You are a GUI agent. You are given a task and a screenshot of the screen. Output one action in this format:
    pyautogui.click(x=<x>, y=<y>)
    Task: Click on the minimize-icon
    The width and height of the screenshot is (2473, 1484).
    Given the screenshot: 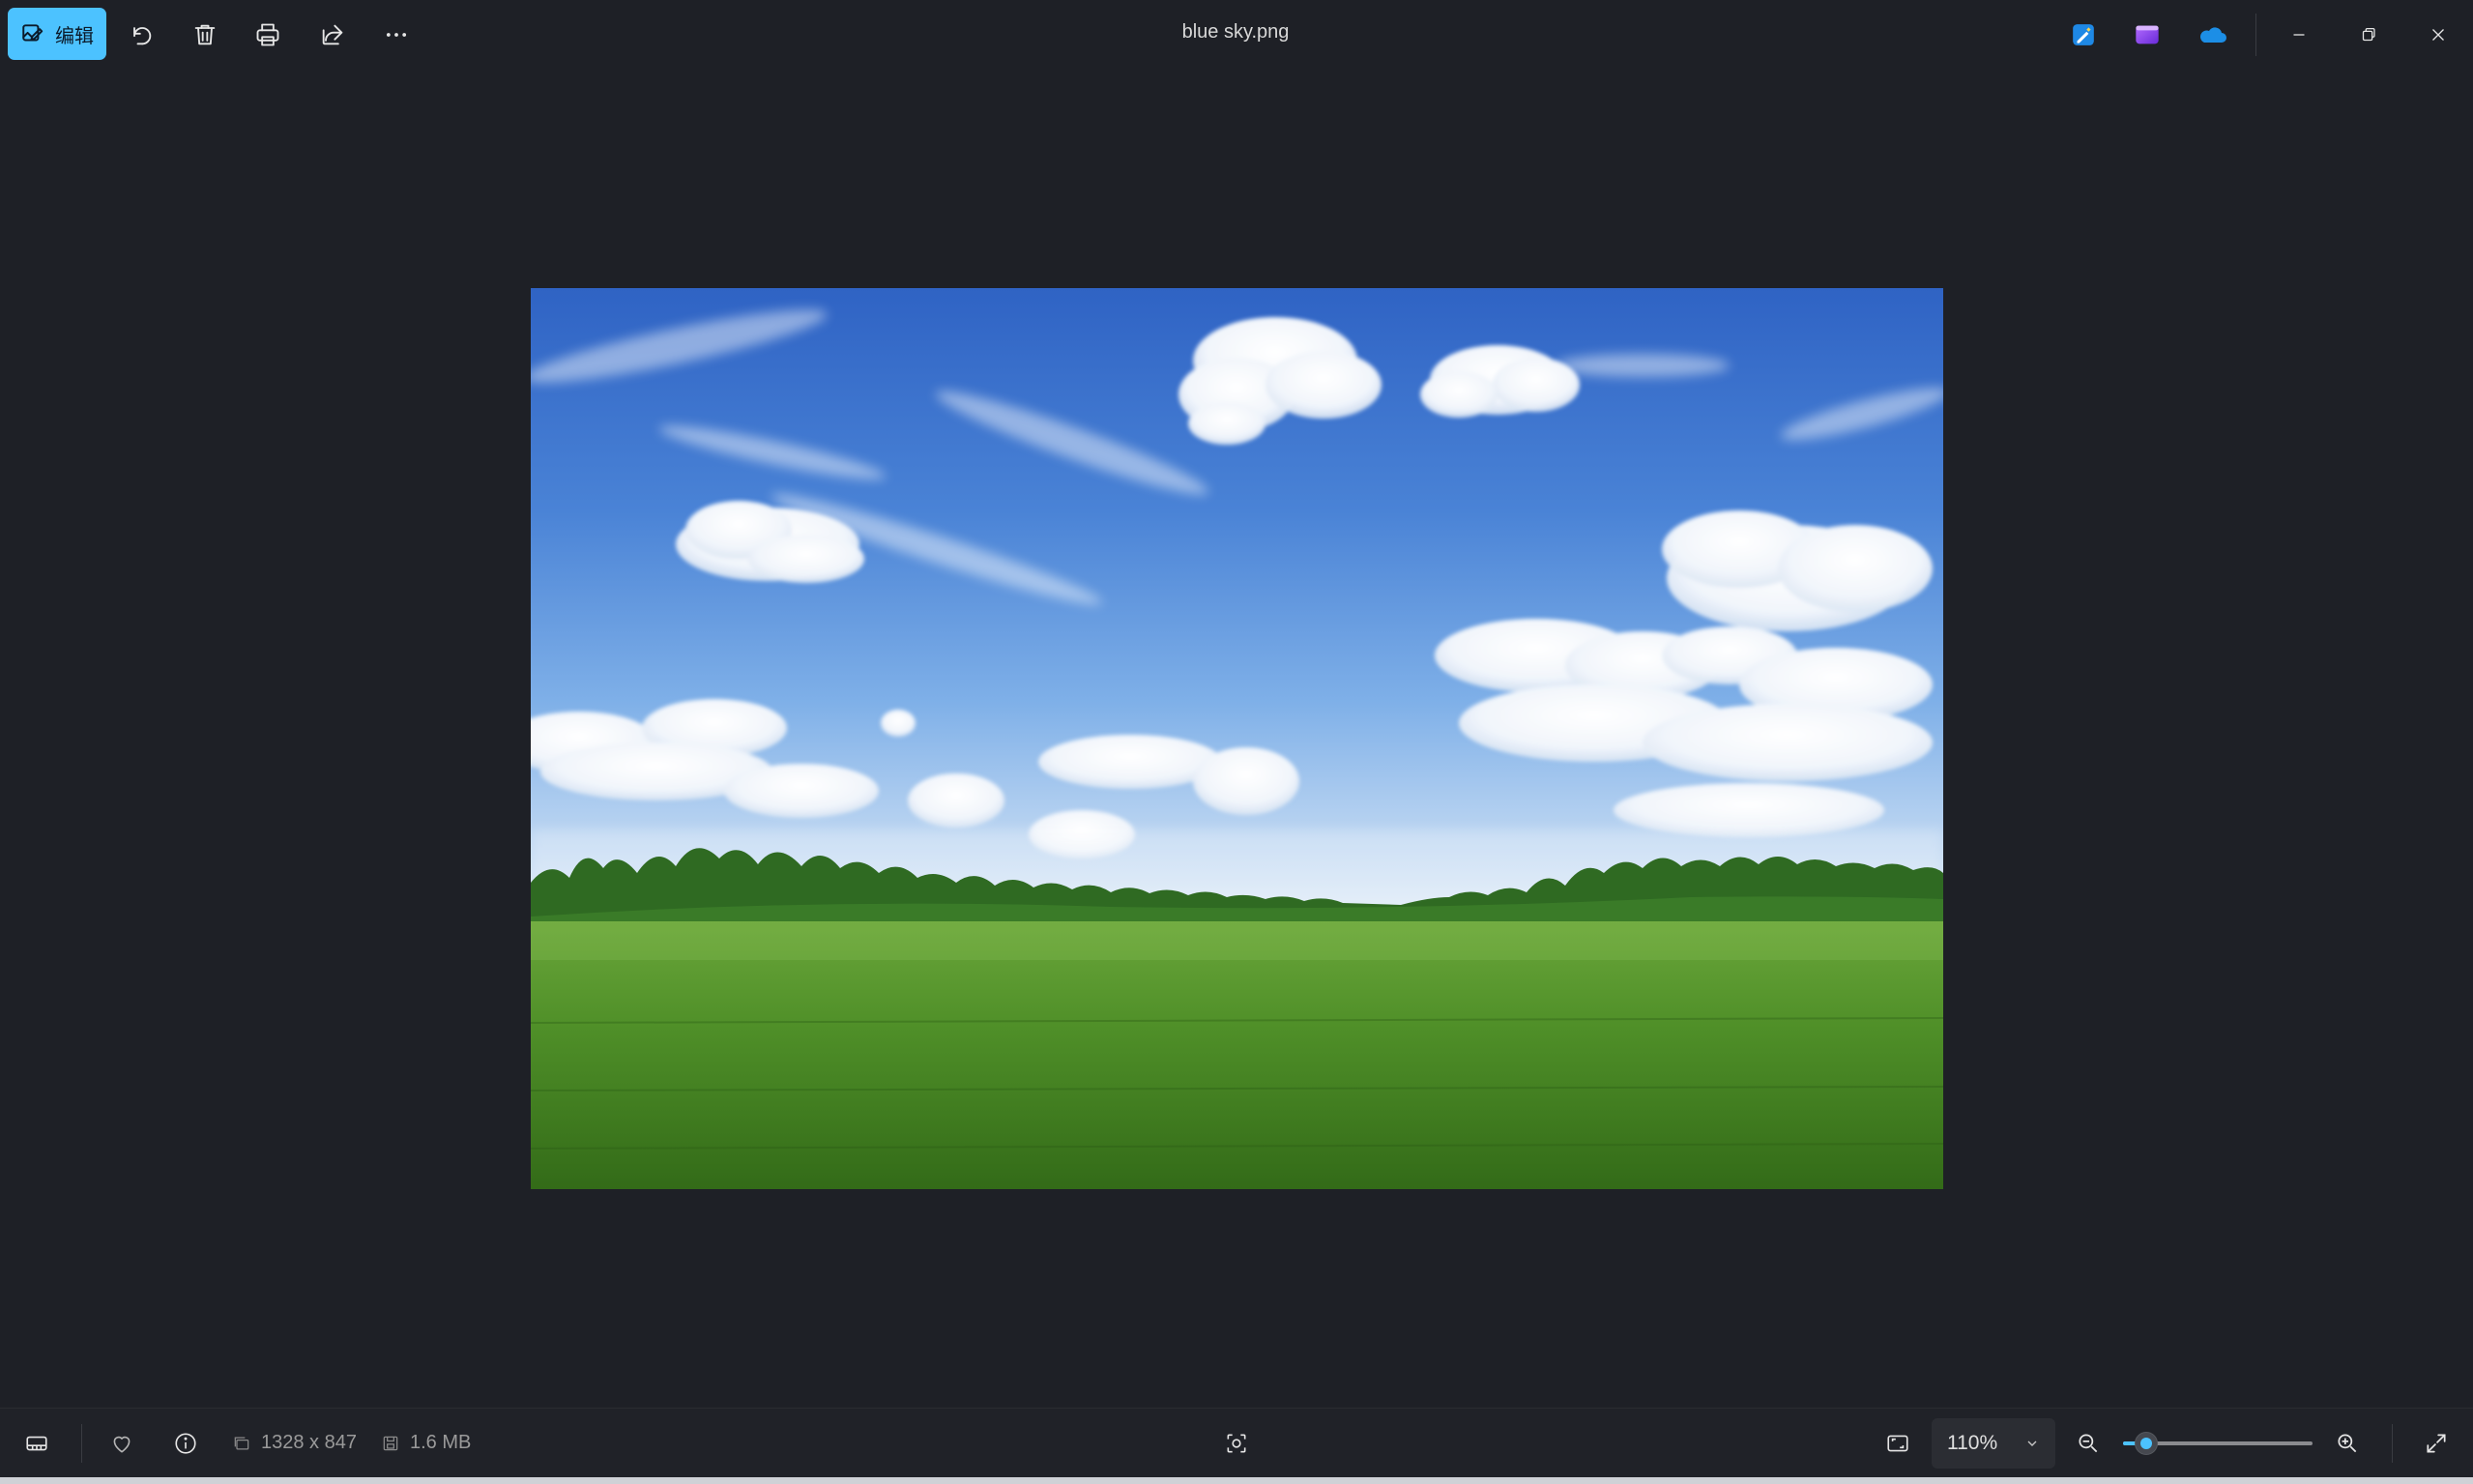 What is the action you would take?
    pyautogui.click(x=2299, y=35)
    